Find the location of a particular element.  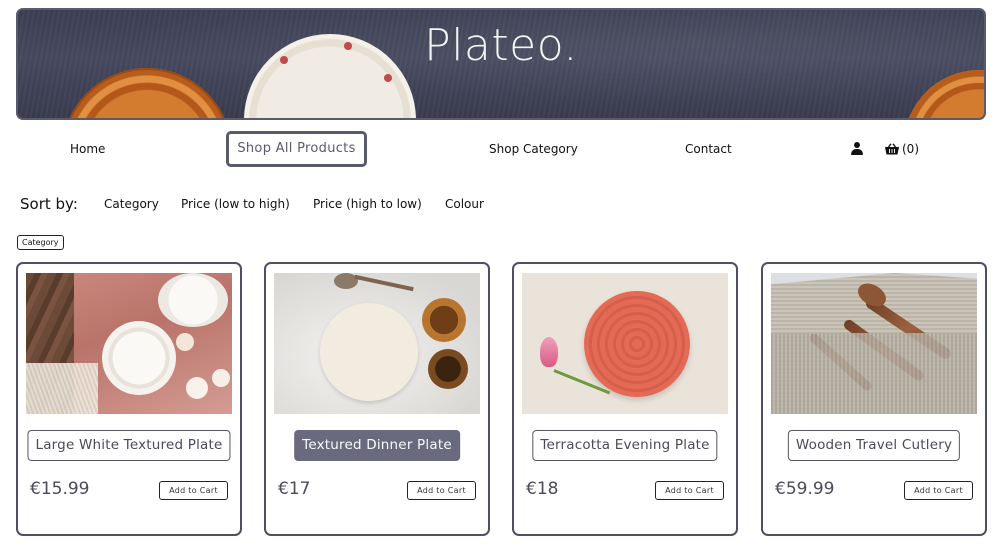

product-name-button: Textured Dinner Plate is located at coordinates (377, 445).